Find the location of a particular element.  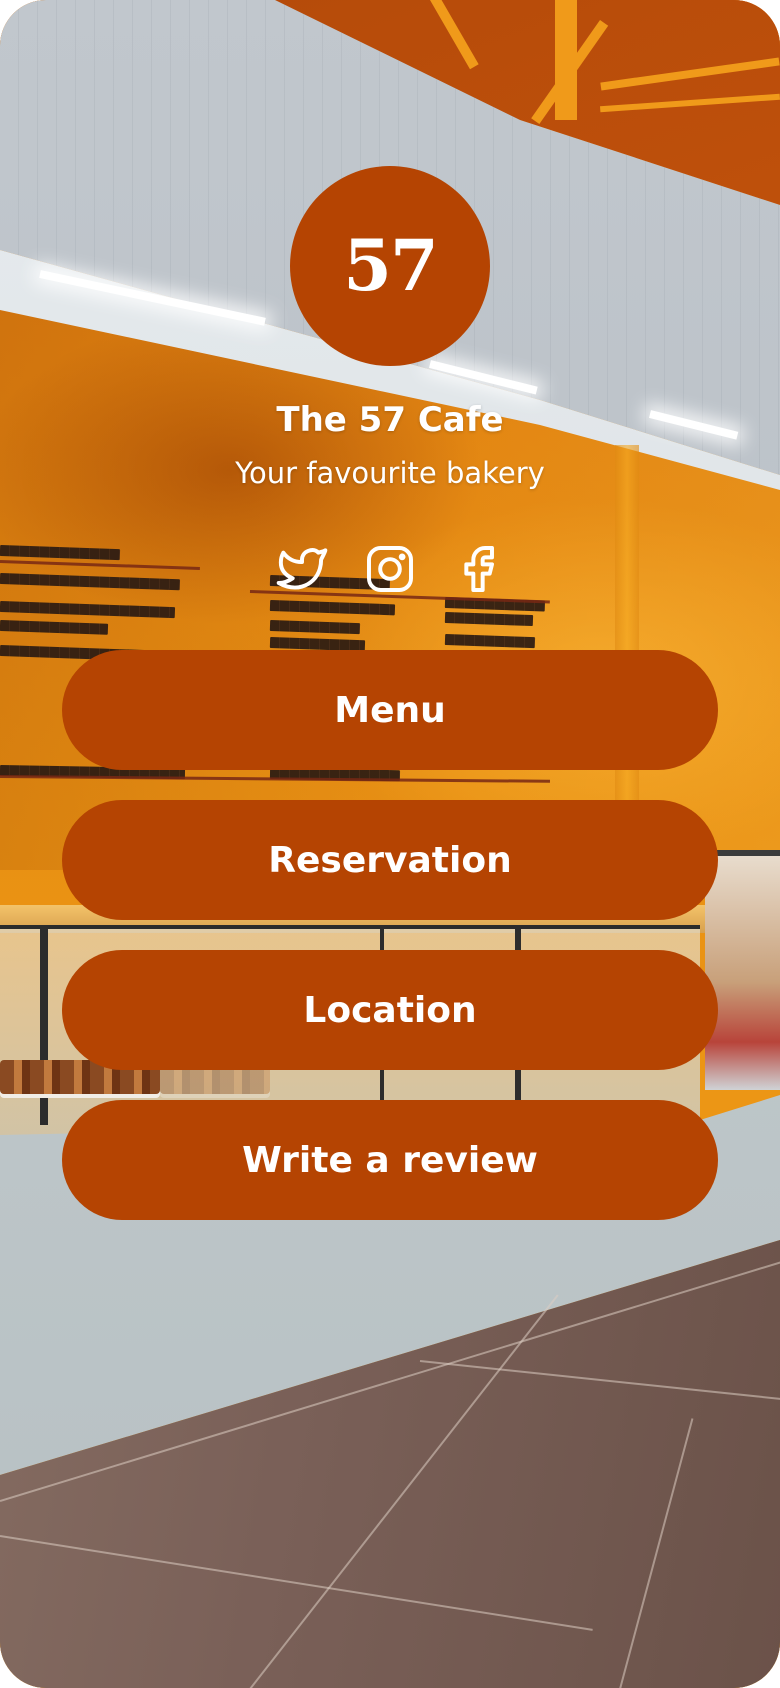

social-links is located at coordinates (390, 569).